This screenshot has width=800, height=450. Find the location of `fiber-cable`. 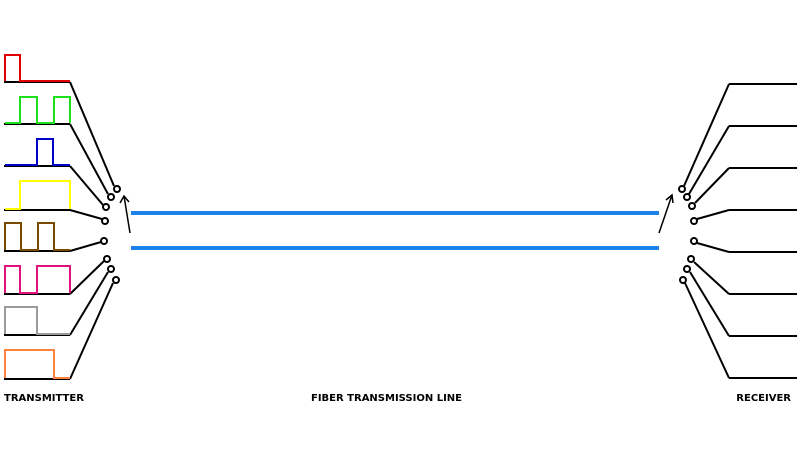

fiber-cable is located at coordinates (395, 230).